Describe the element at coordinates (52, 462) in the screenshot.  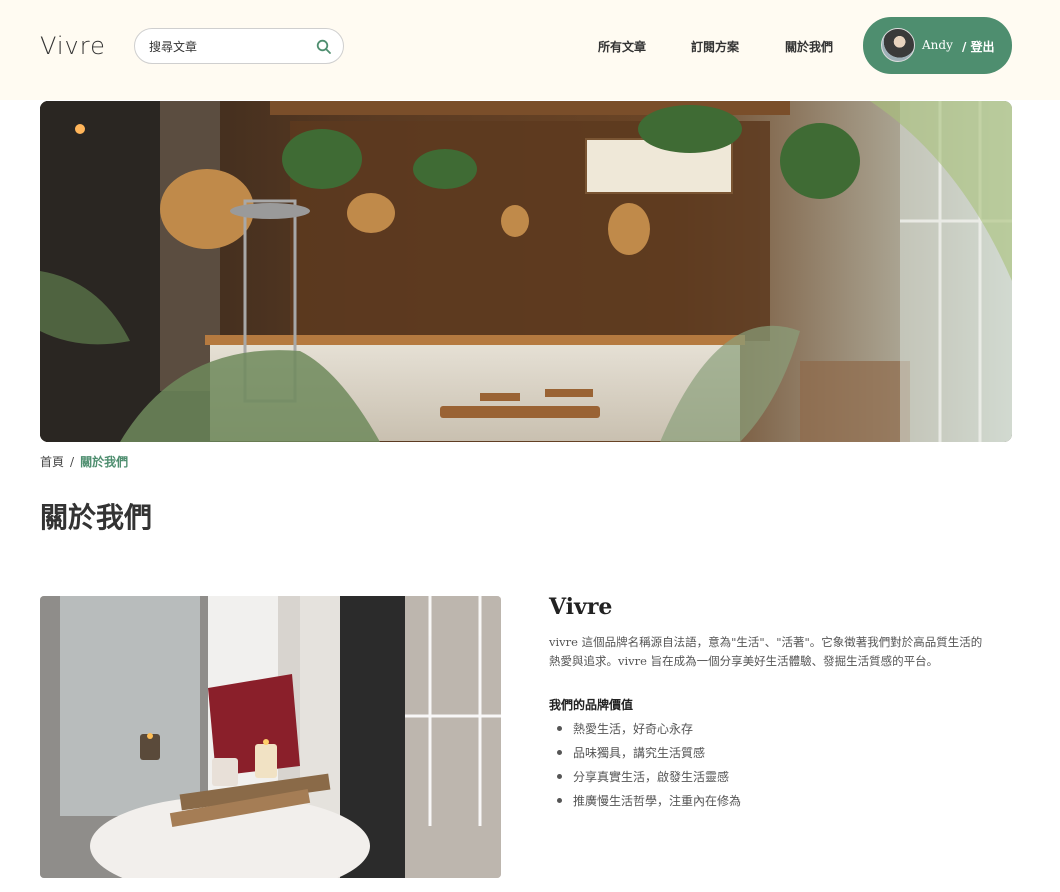
I see `breadcrumb-home: 首頁` at that location.